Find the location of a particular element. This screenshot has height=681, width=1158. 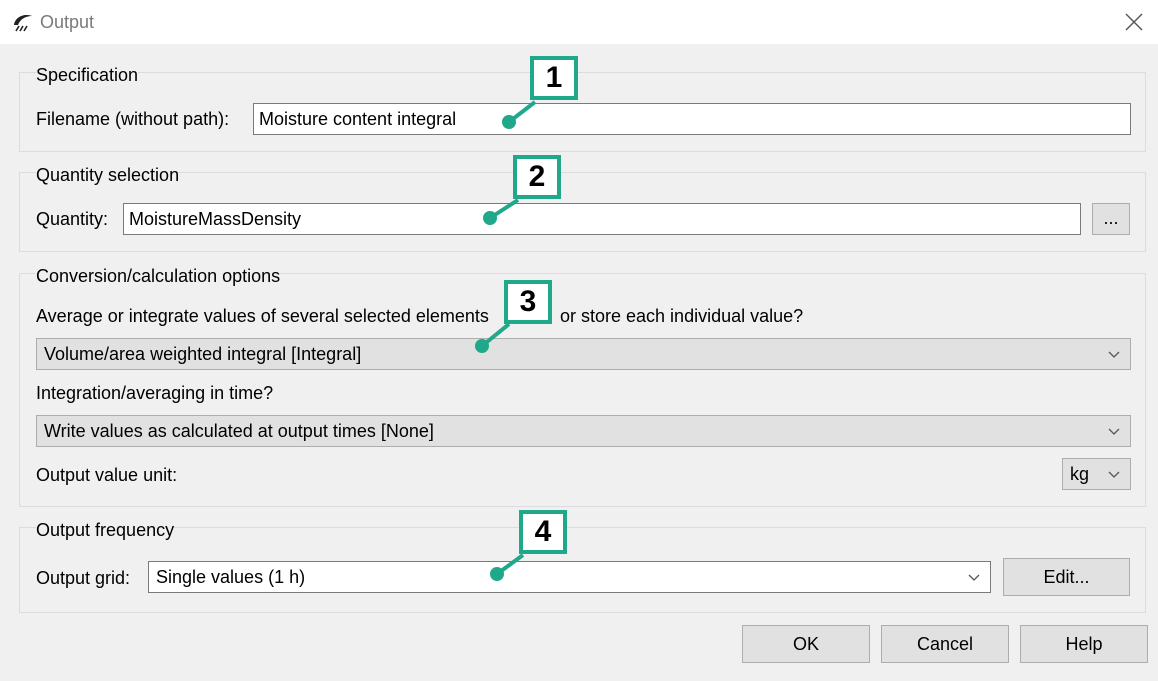

quantity-title: Quantity selection is located at coordinates (108, 175).